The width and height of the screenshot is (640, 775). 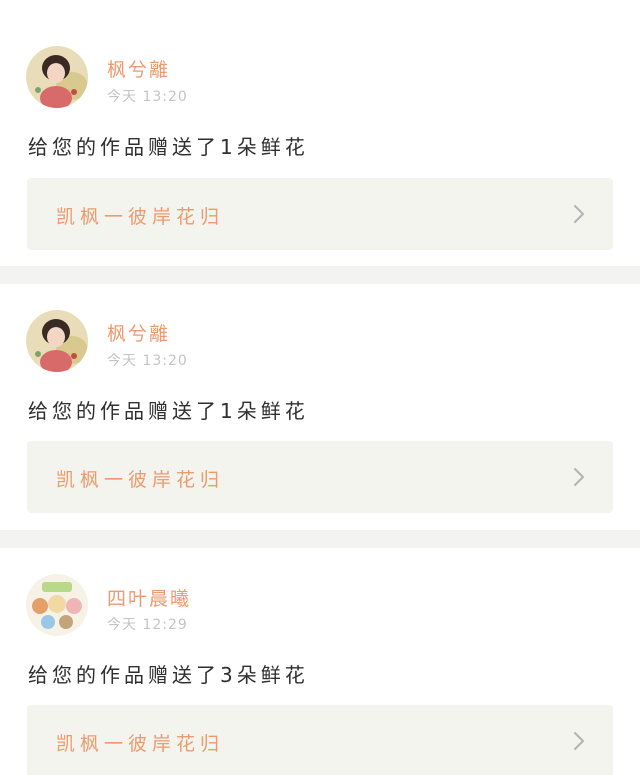 What do you see at coordinates (147, 625) in the screenshot?
I see `timestamp: 今天 12:29` at bounding box center [147, 625].